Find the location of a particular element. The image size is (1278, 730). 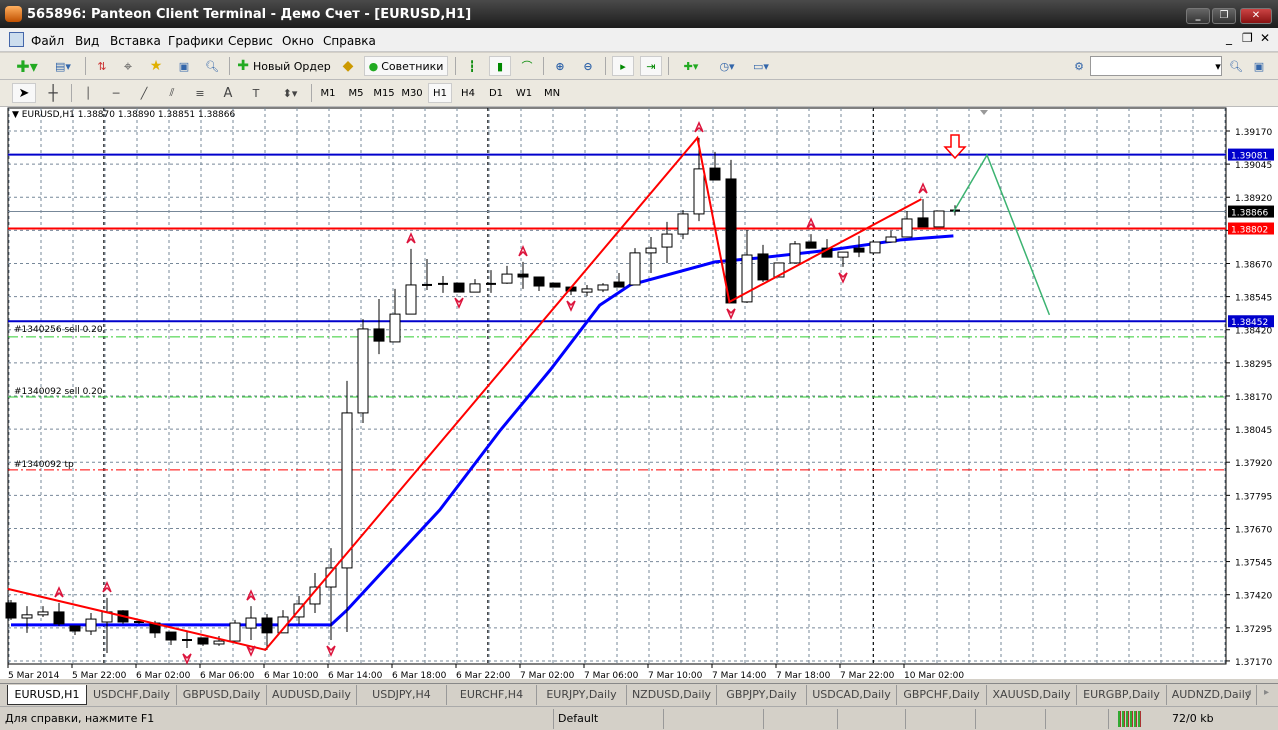

chart-tab: USDCAD,Daily is located at coordinates (852, 695).